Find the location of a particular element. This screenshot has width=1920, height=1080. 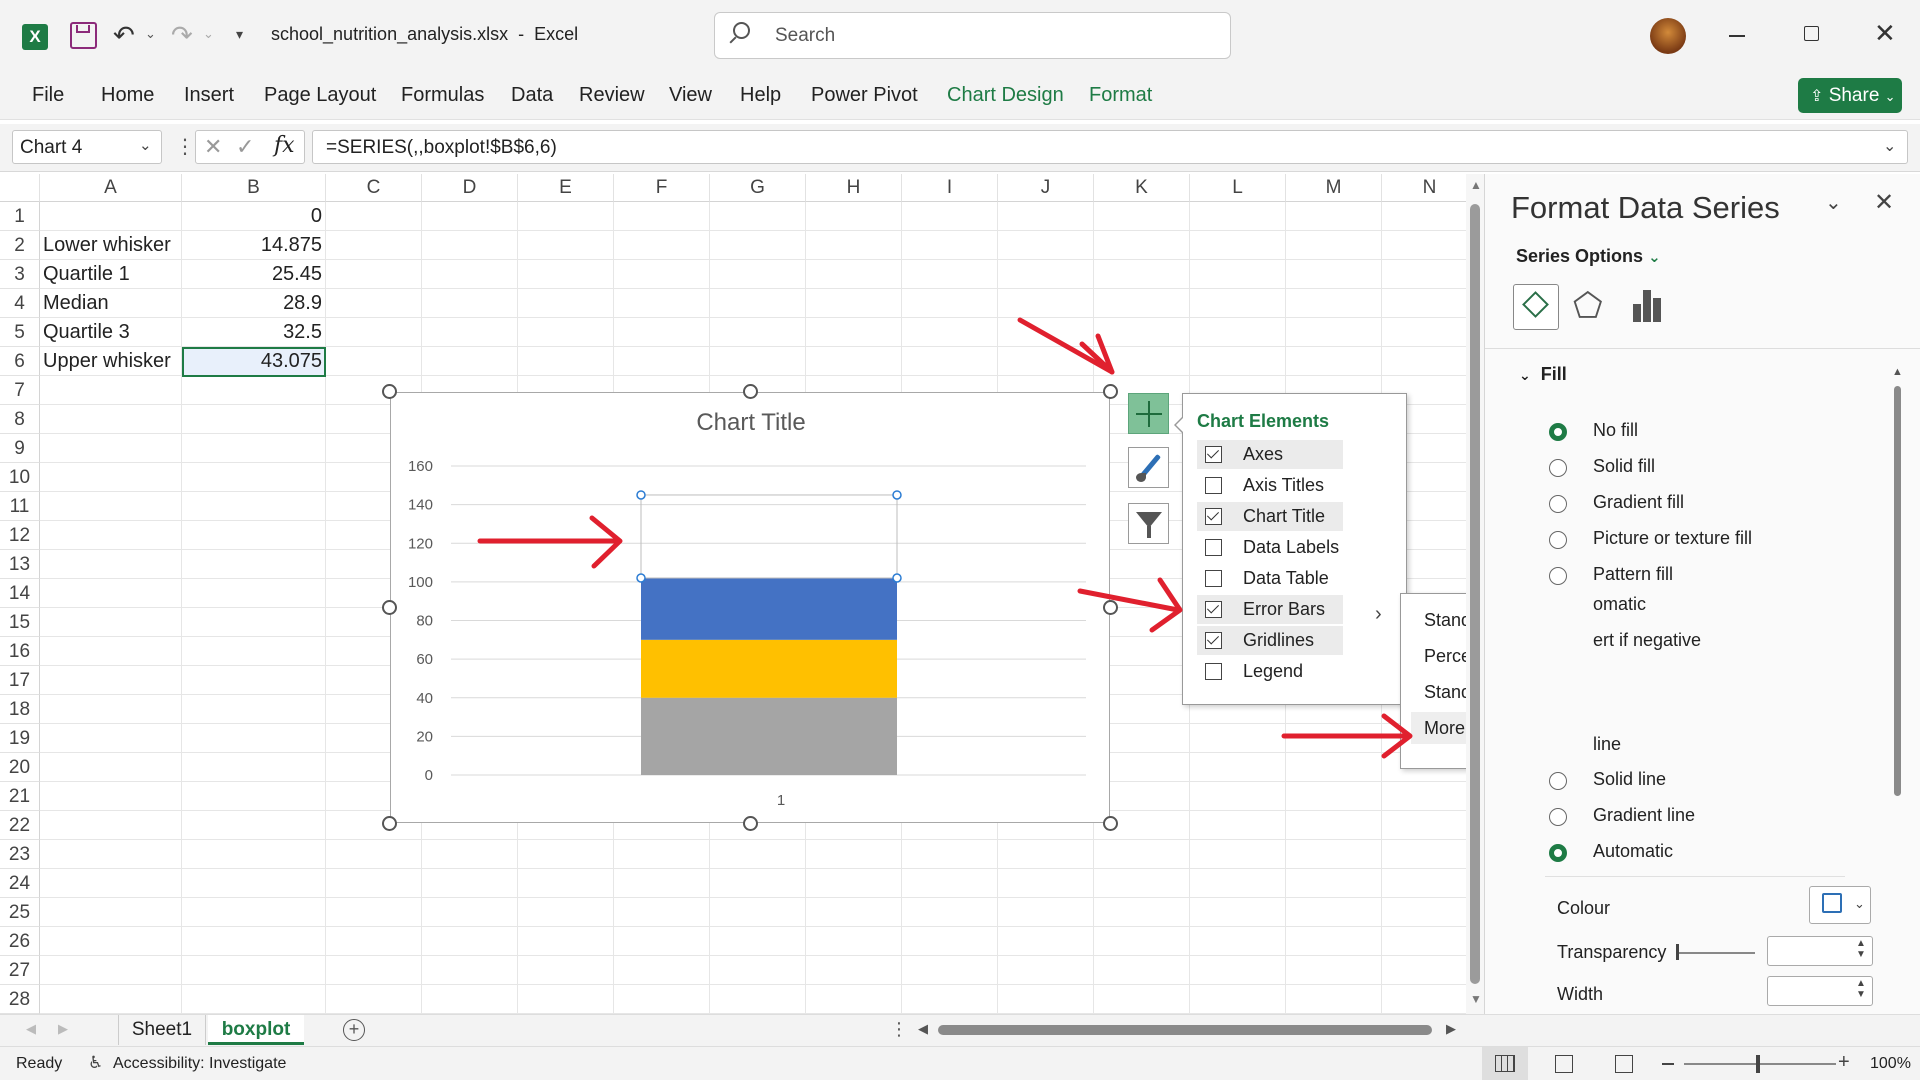

undo-icon: ↶ is located at coordinates (124, 35).